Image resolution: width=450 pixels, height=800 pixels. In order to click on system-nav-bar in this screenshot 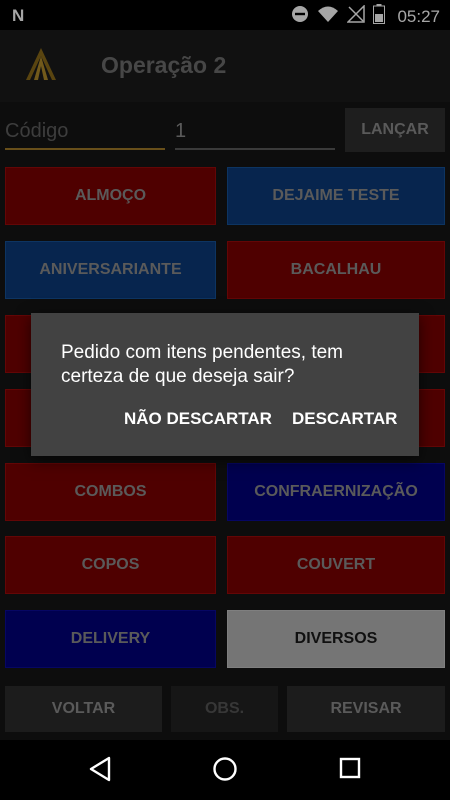, I will do `click(225, 770)`.